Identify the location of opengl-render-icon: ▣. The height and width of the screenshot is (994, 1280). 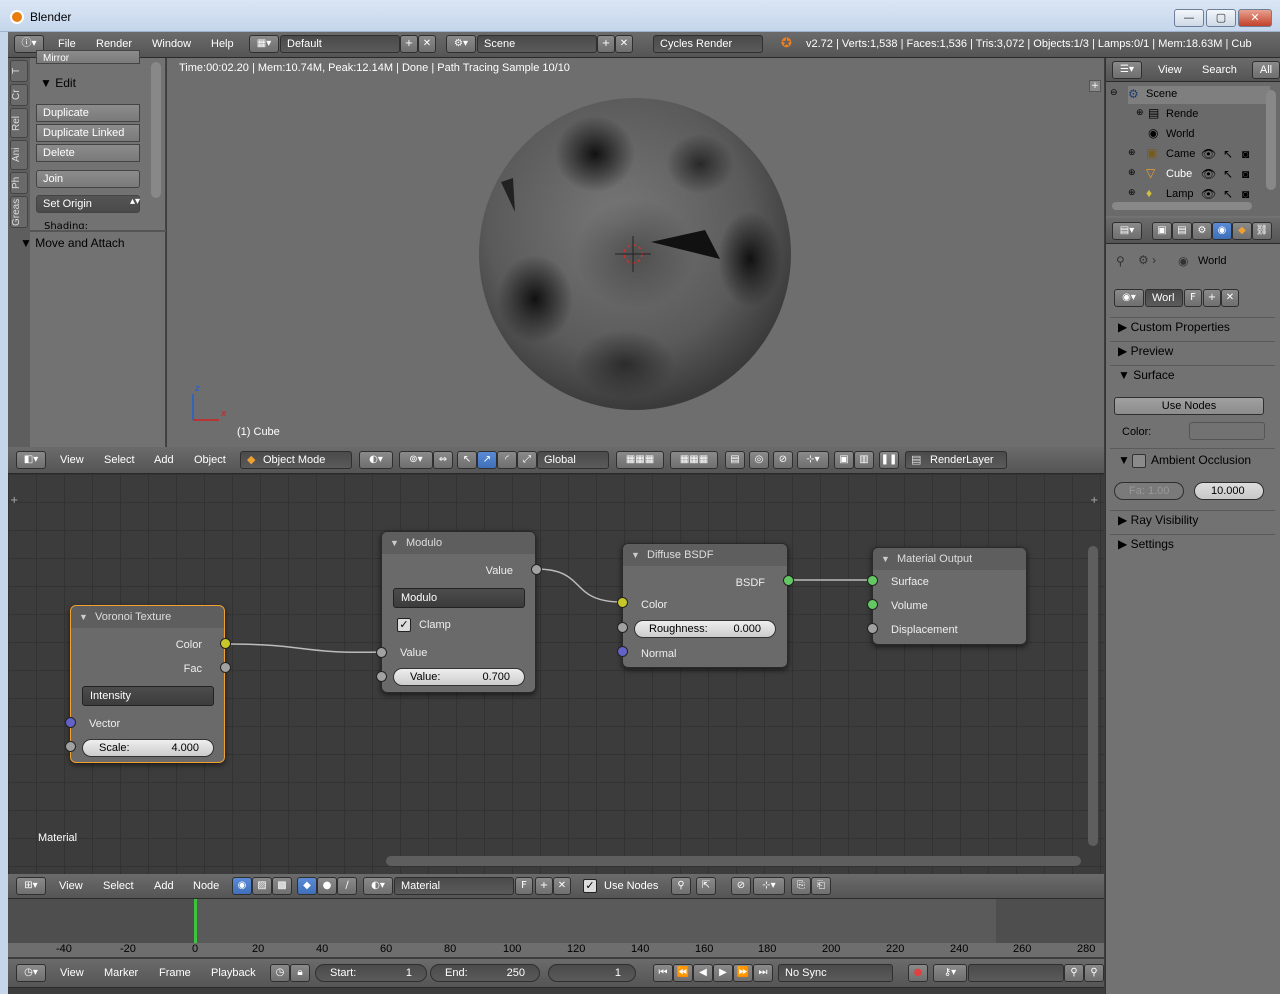
(844, 460).